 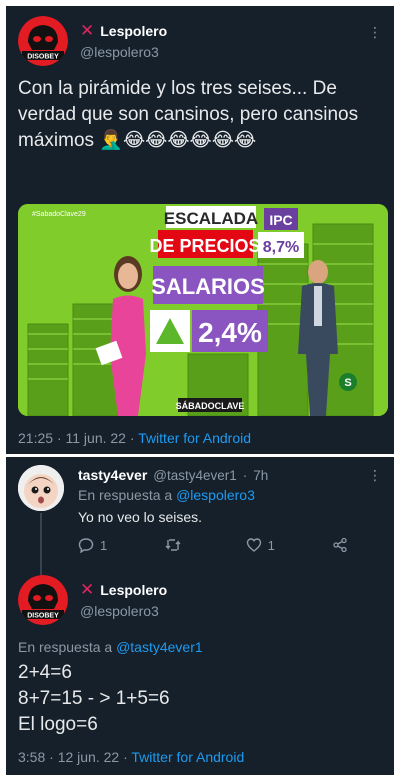 What do you see at coordinates (281, 247) in the screenshot?
I see `media-ipc-value: 8,7%` at bounding box center [281, 247].